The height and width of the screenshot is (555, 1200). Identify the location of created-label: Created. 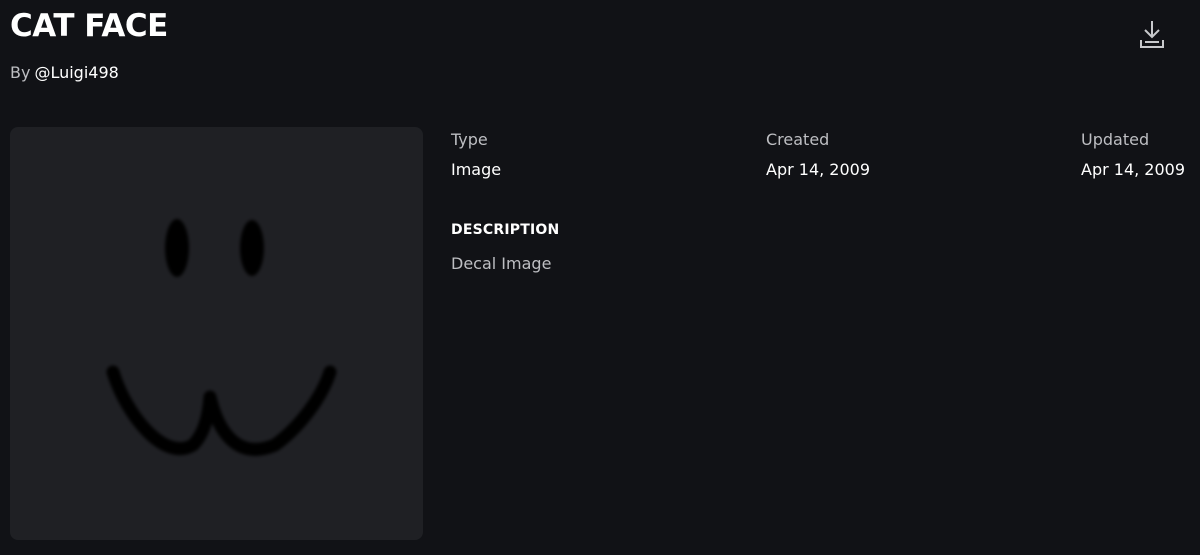
(798, 139).